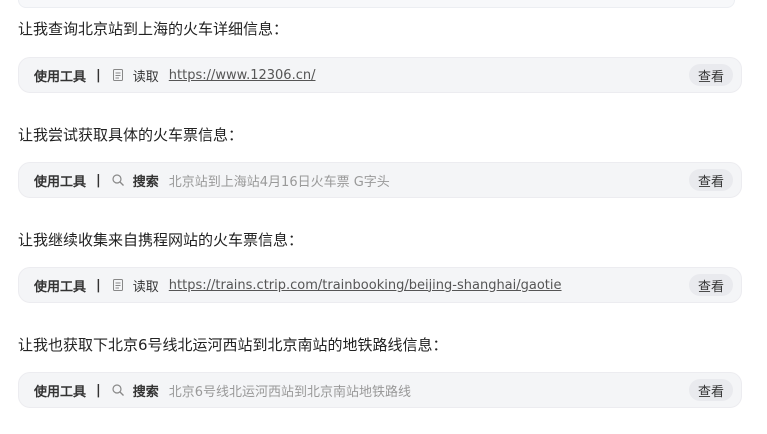 This screenshot has height=434, width=767. I want to click on step-2-message: 让我尝试获取具体的火车票信息：, so click(131, 135).